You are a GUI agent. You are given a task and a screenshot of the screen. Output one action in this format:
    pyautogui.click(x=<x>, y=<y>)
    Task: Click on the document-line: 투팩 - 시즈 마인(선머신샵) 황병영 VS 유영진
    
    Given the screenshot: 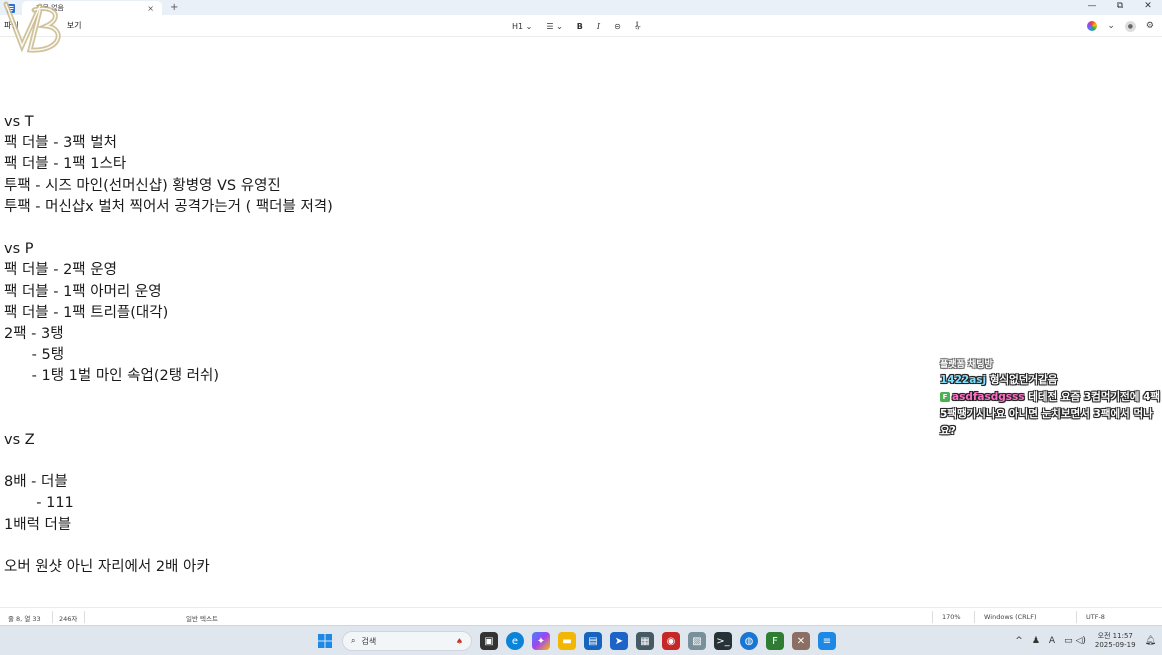 What is the action you would take?
    pyautogui.click(x=142, y=185)
    